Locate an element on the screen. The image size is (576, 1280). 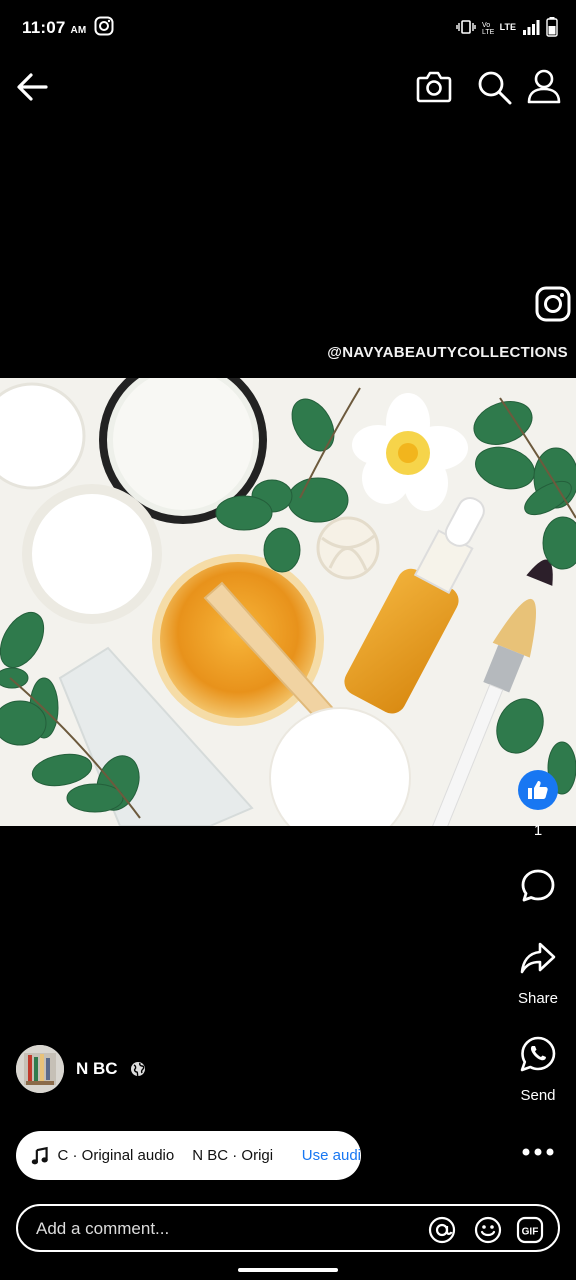
thumbs-up-icon is located at coordinates (538, 790).